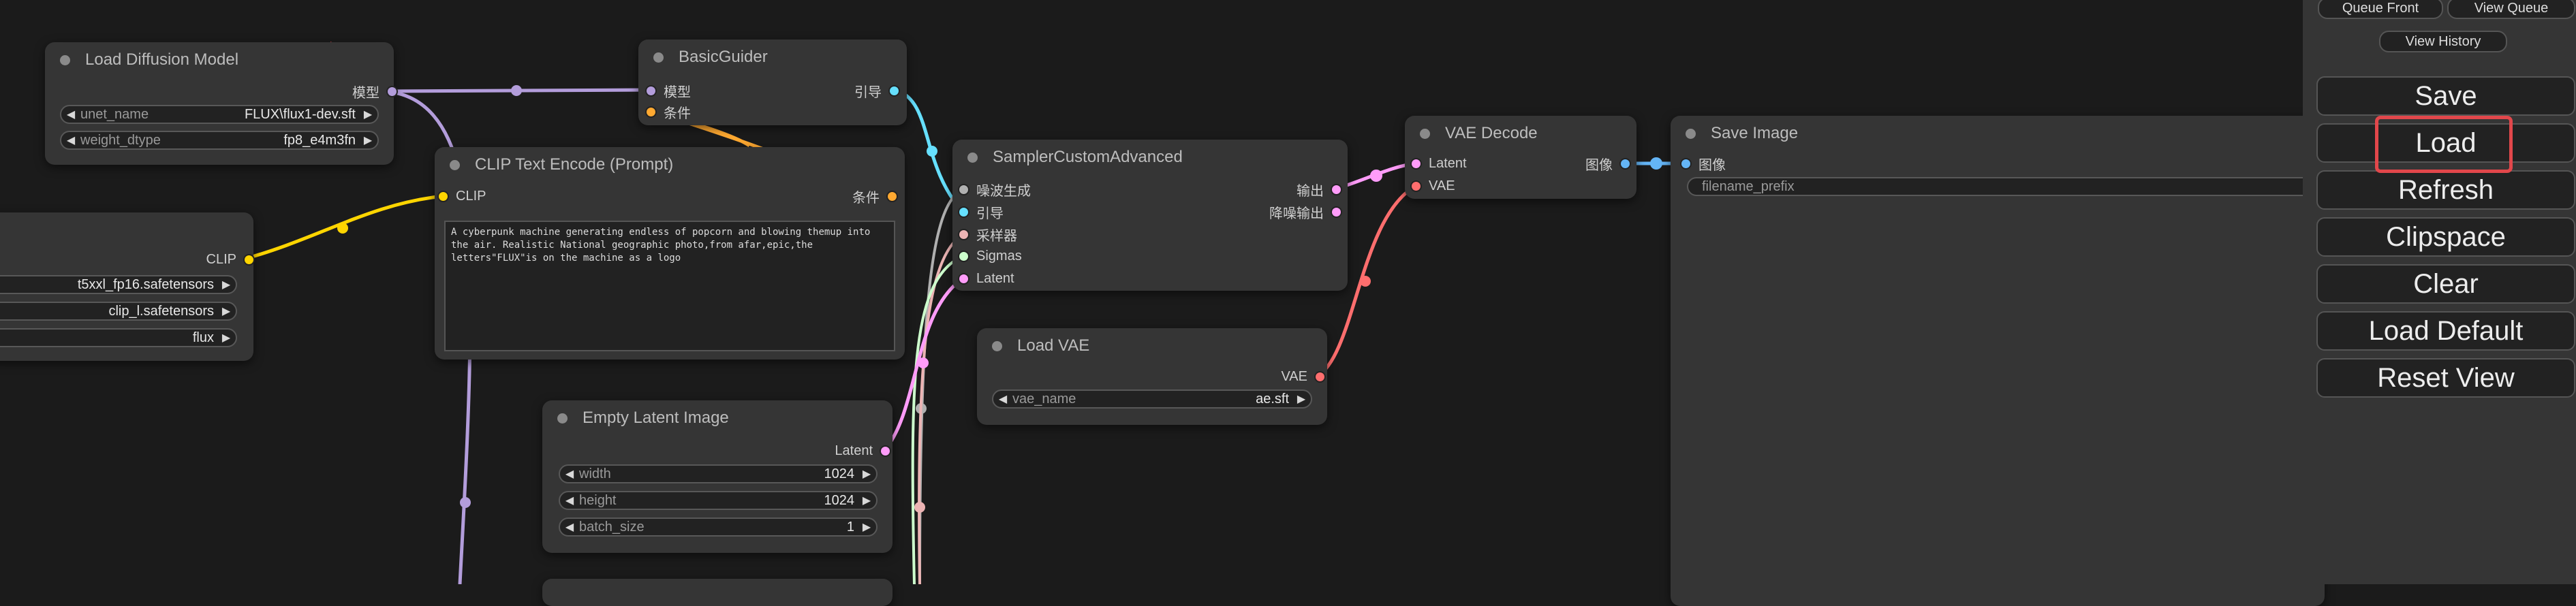 The height and width of the screenshot is (606, 2576). What do you see at coordinates (392, 91) in the screenshot?
I see `model-output-dot-icon` at bounding box center [392, 91].